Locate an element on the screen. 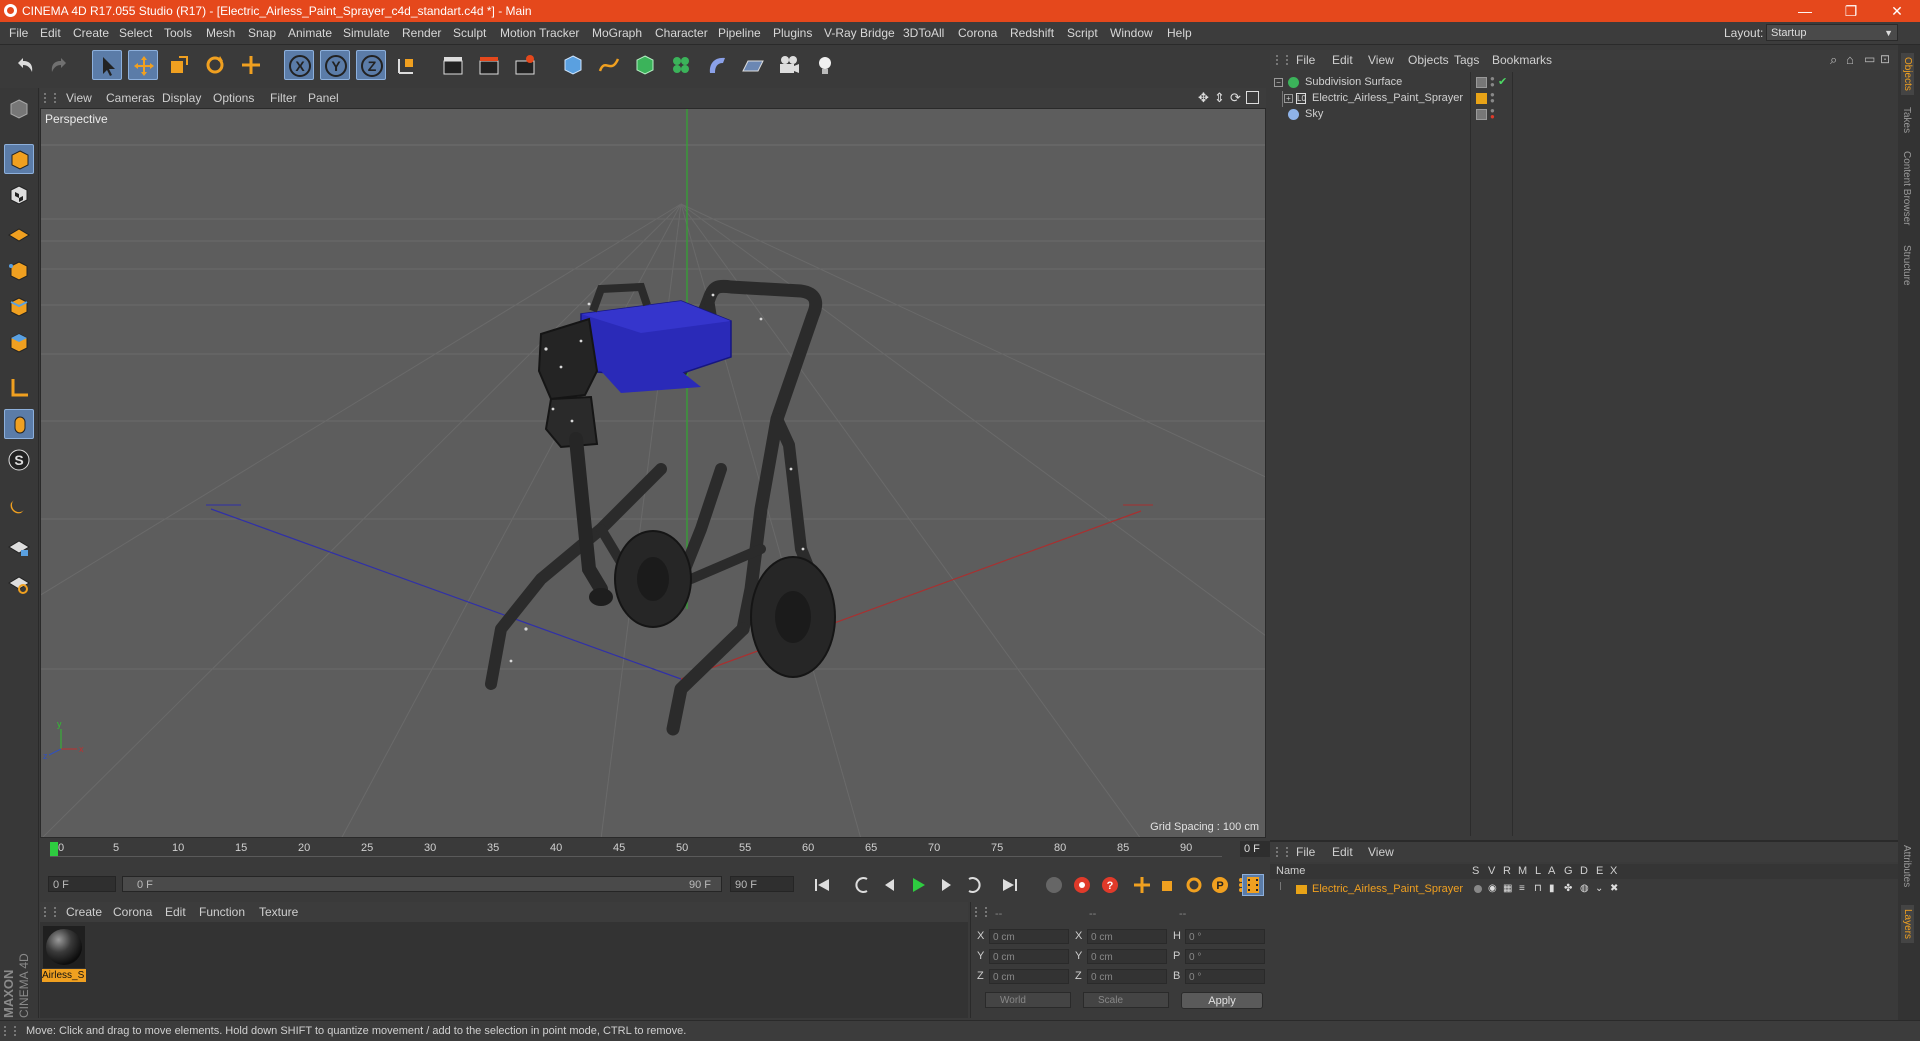 The height and width of the screenshot is (1041, 1920). restore-button: ❐ is located at coordinates (1851, 11).